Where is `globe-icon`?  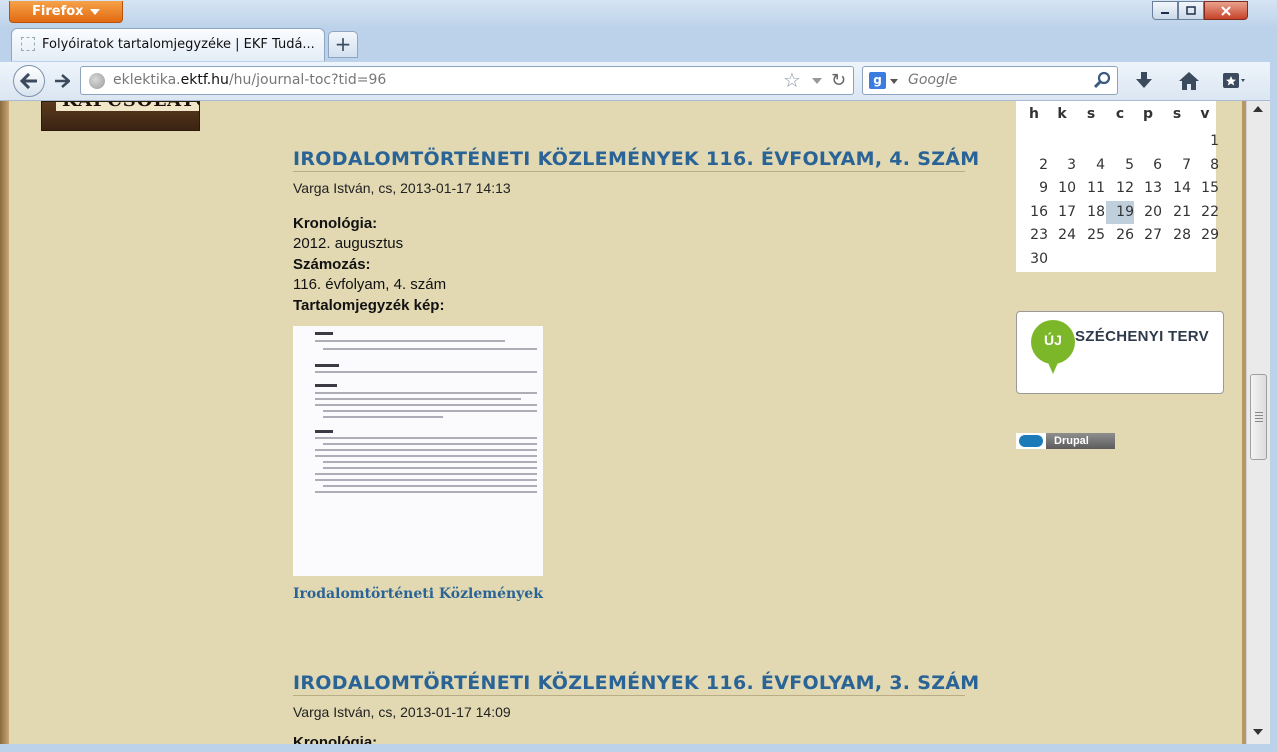 globe-icon is located at coordinates (97, 81).